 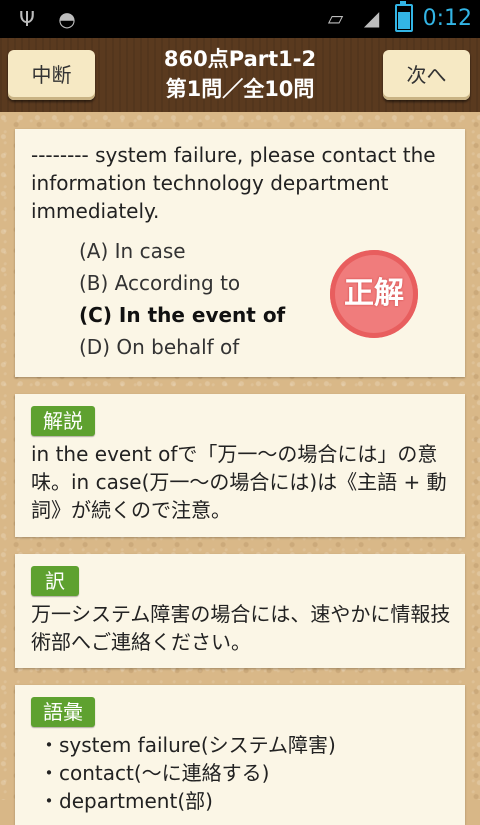 What do you see at coordinates (374, 294) in the screenshot?
I see `correct-stamp: 正解` at bounding box center [374, 294].